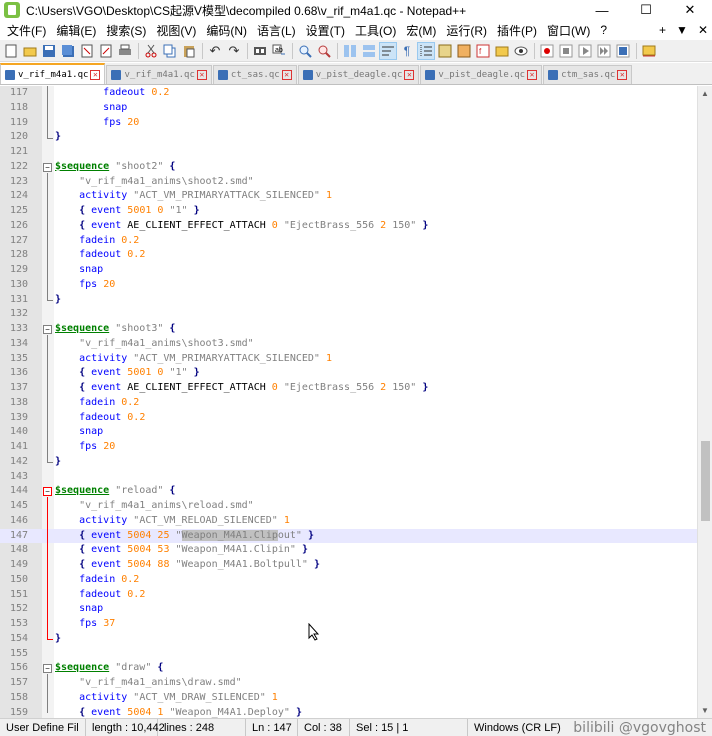 This screenshot has width=712, height=736. Describe the element at coordinates (705, 93) in the screenshot. I see `scroll-up-arrow-icon: ▲` at that location.